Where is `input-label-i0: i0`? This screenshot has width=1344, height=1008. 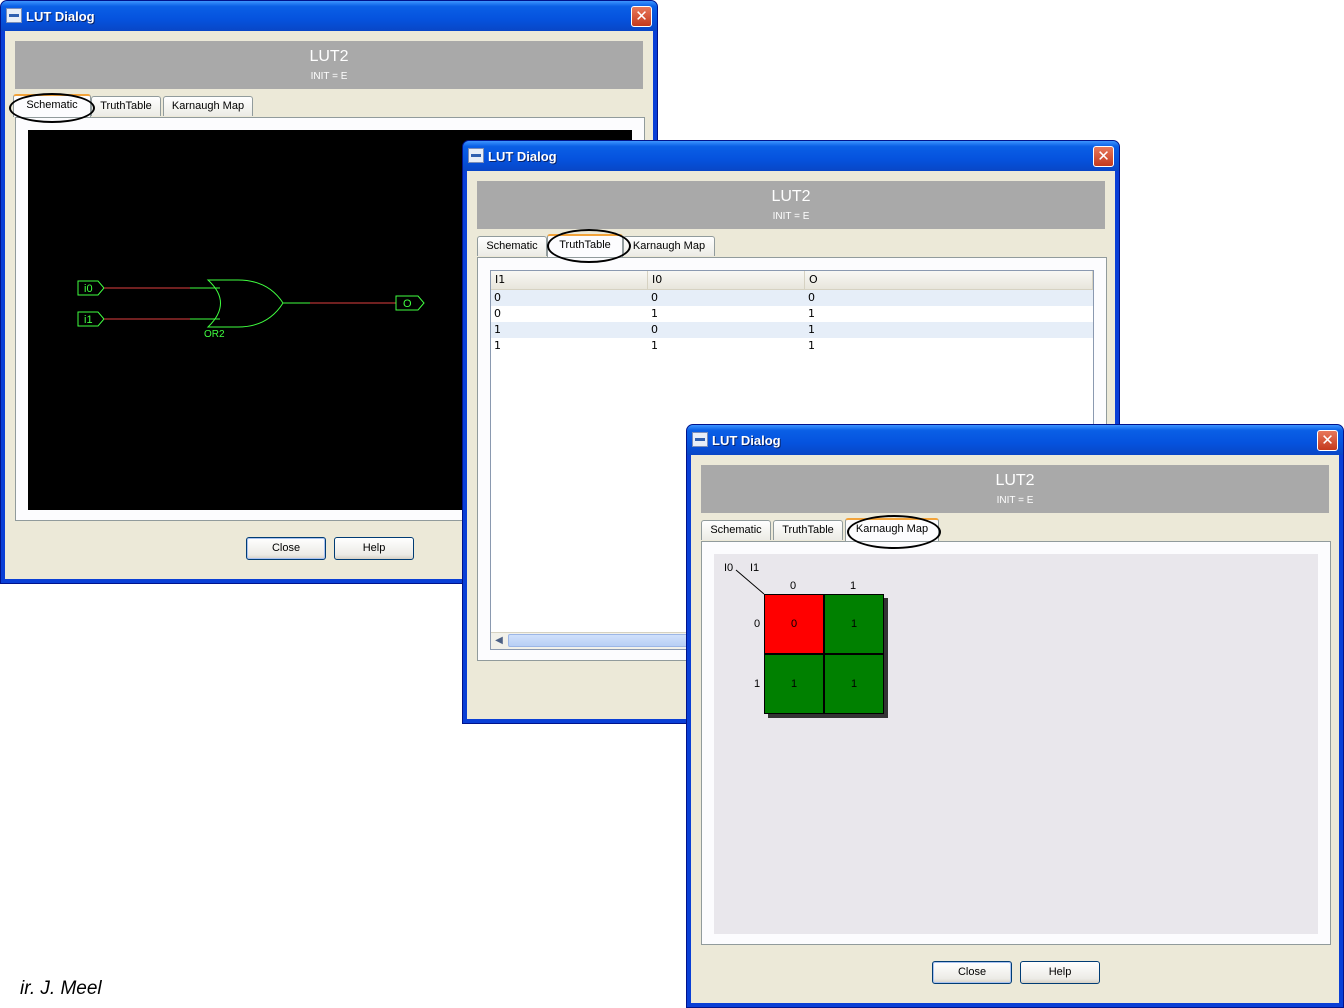 input-label-i0: i0 is located at coordinates (88, 289).